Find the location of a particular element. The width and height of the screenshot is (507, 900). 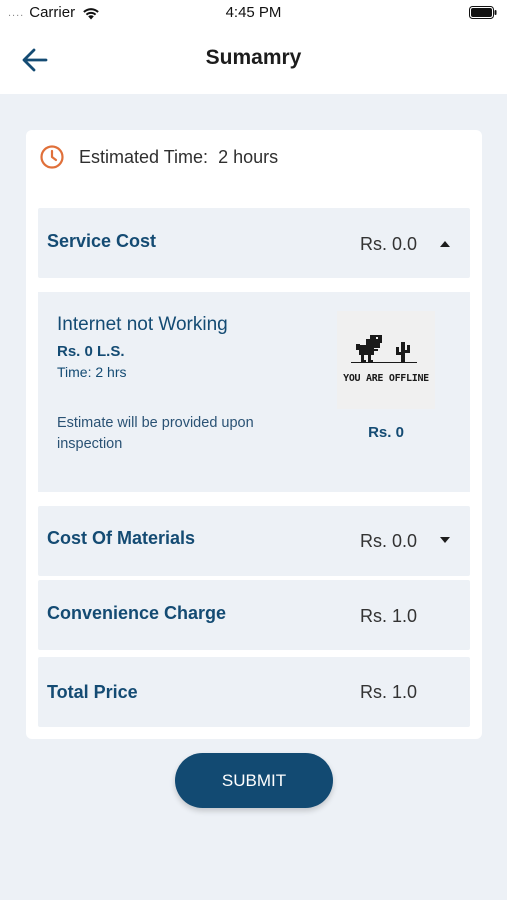

materials-amount: Rs. 0.0 is located at coordinates (389, 541).